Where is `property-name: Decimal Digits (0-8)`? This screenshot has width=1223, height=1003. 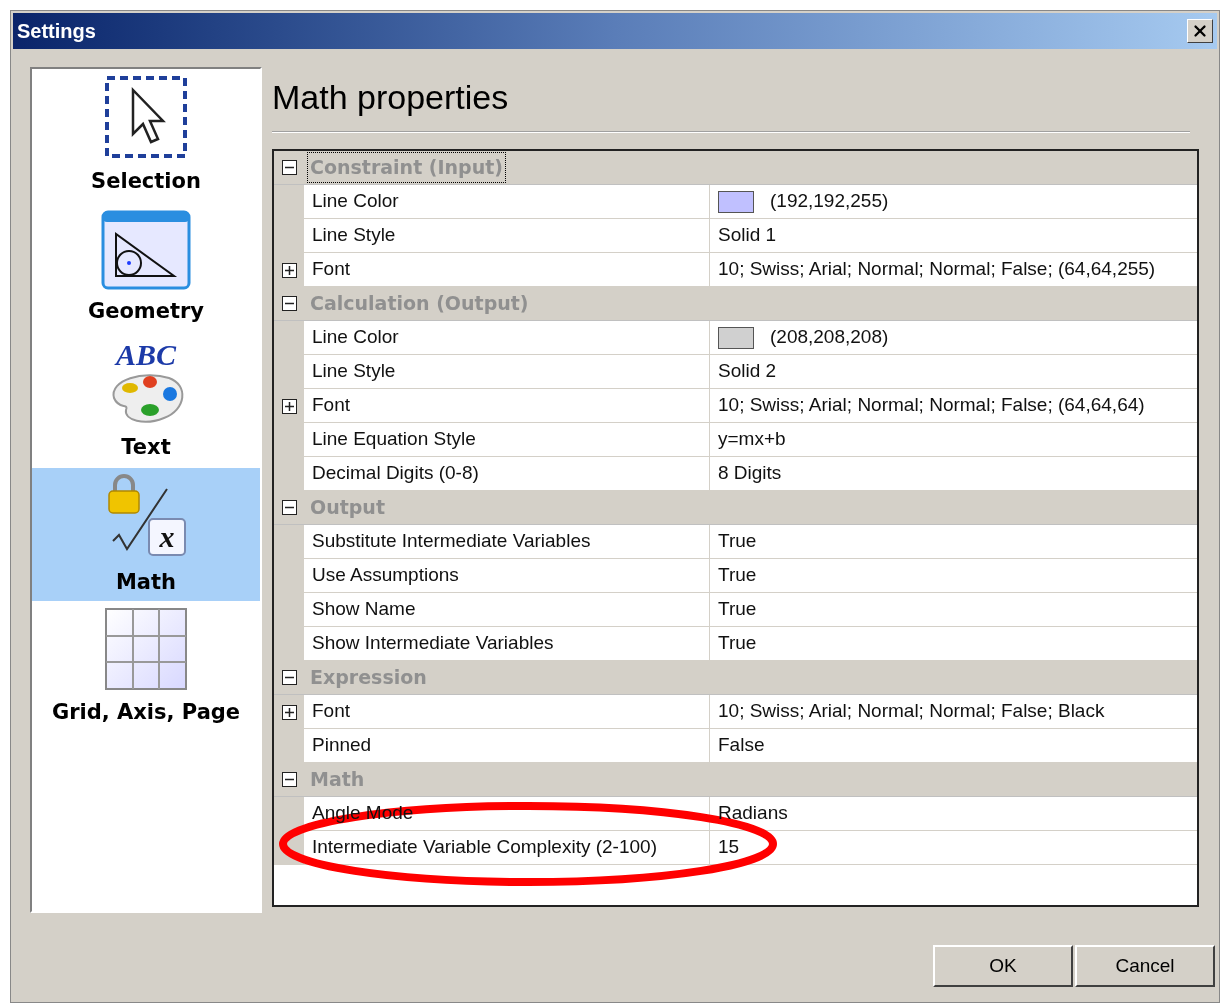
property-name: Decimal Digits (0-8) is located at coordinates (395, 473).